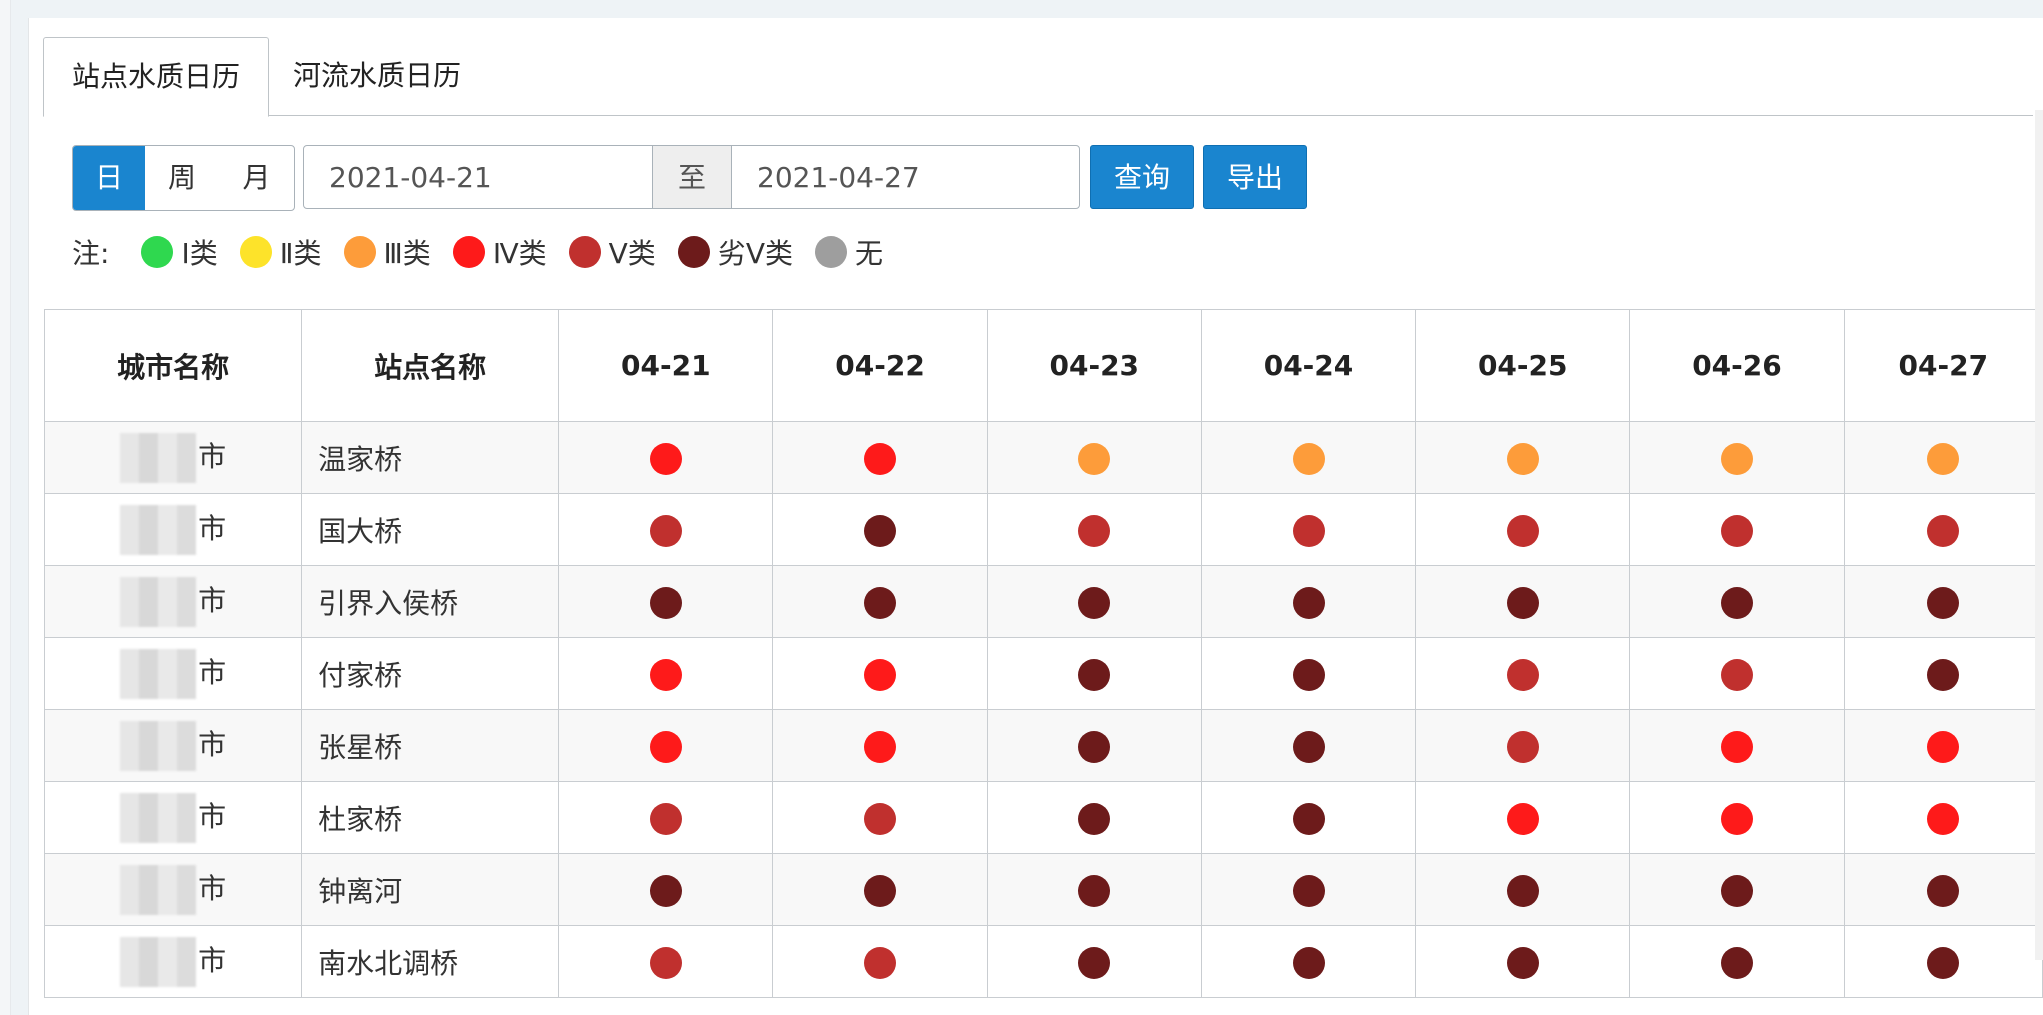 The image size is (2043, 1015). I want to click on table-row: 市 付家桥, so click(1043, 673).